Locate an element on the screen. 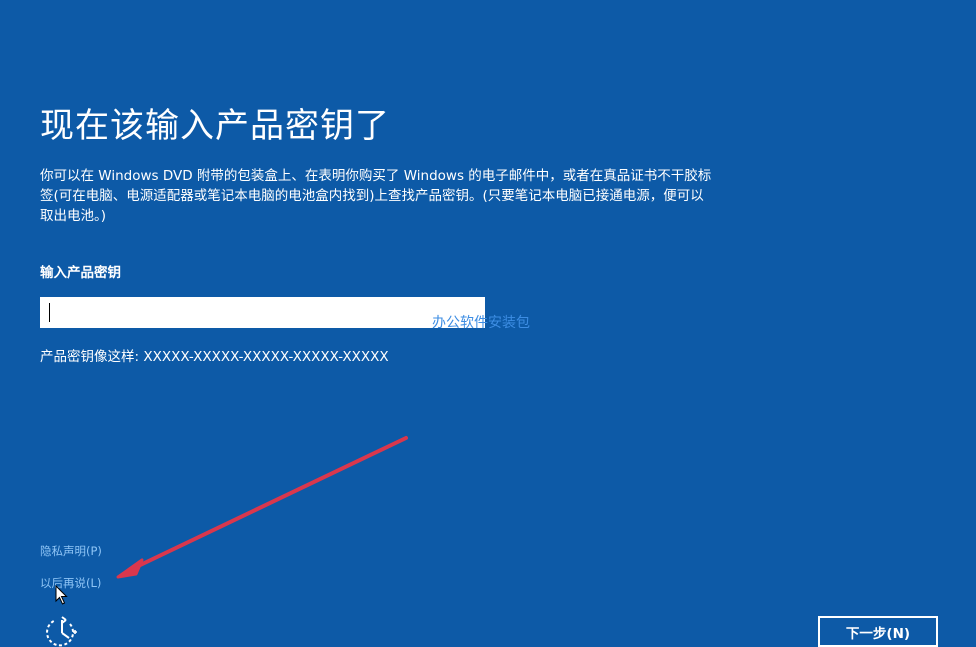 The width and height of the screenshot is (976, 647). text-caret is located at coordinates (49, 312).